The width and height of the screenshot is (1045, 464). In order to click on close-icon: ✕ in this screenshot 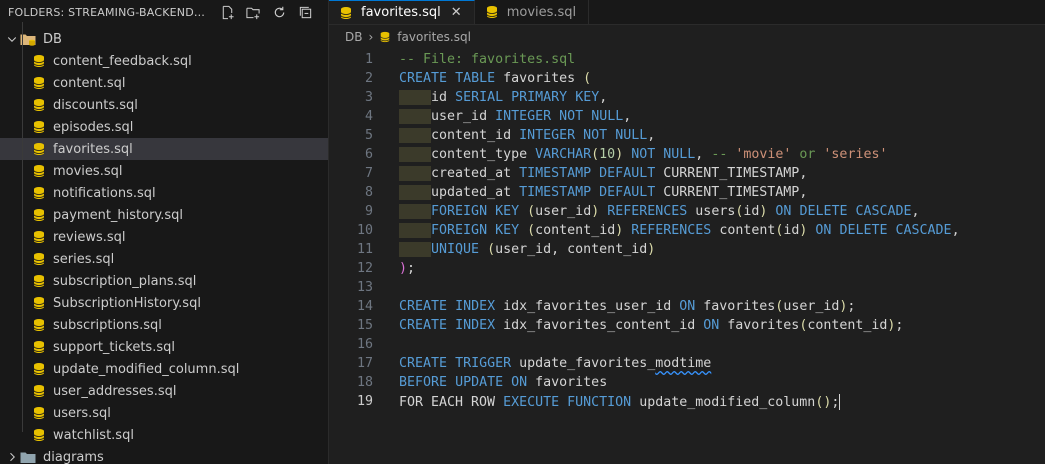, I will do `click(456, 12)`.